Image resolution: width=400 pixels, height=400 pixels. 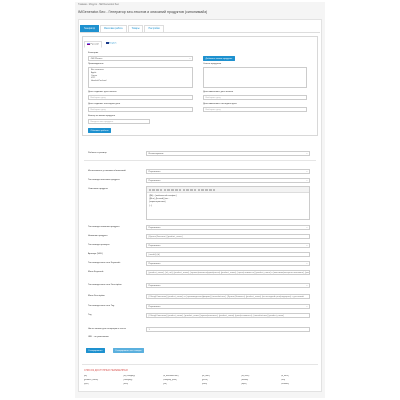 I want to click on variable-item: {model}, so click(x=245, y=380).